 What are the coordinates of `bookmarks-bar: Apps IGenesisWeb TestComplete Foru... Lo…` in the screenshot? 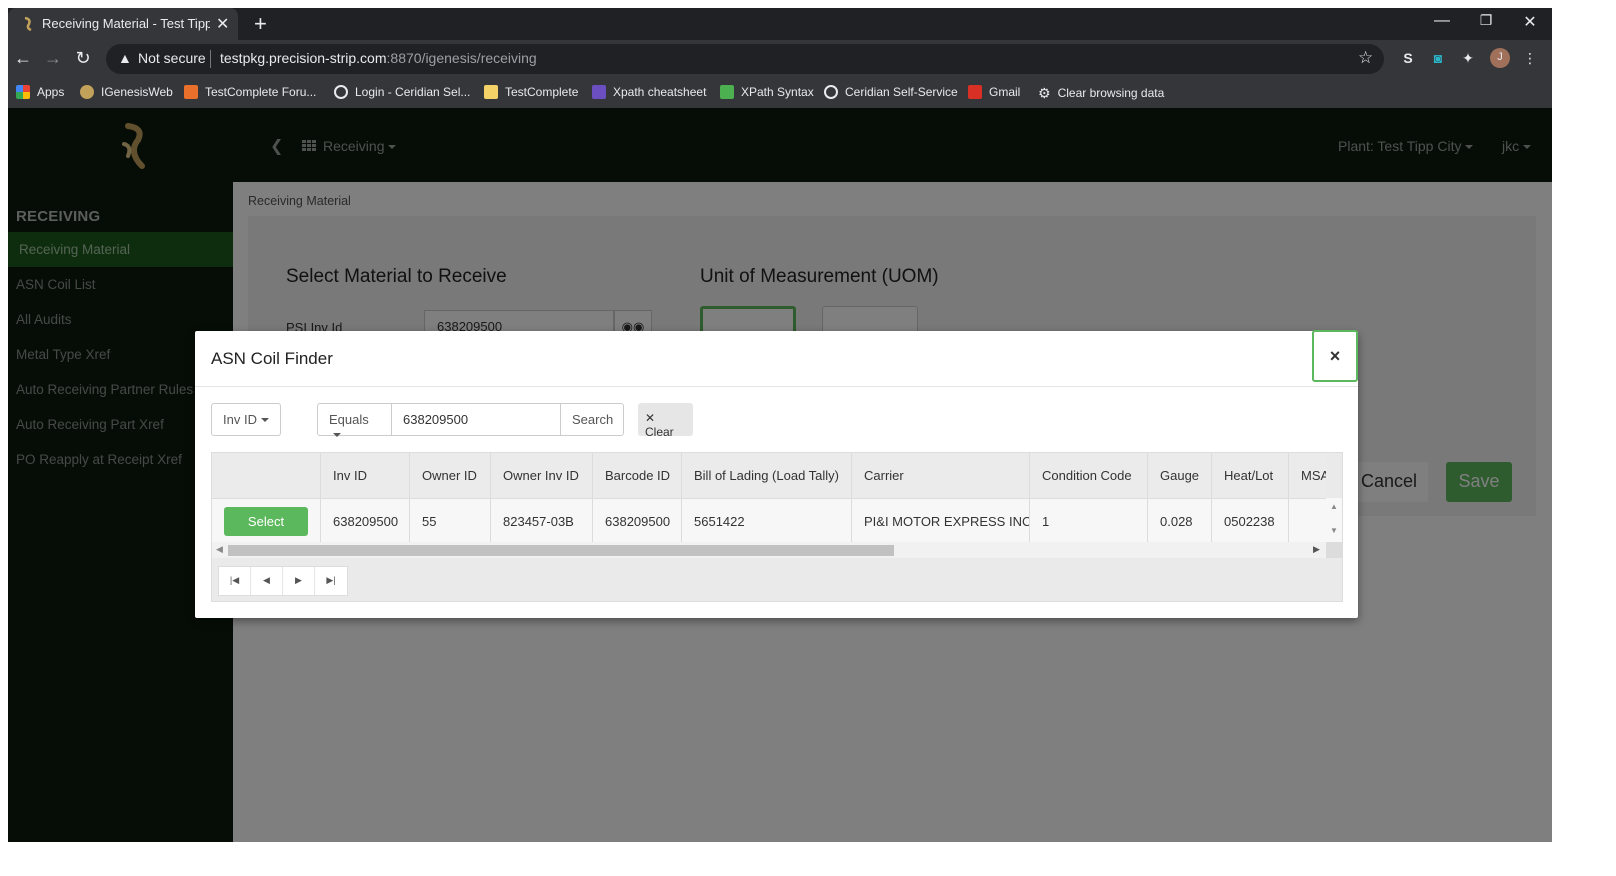 It's located at (780, 93).